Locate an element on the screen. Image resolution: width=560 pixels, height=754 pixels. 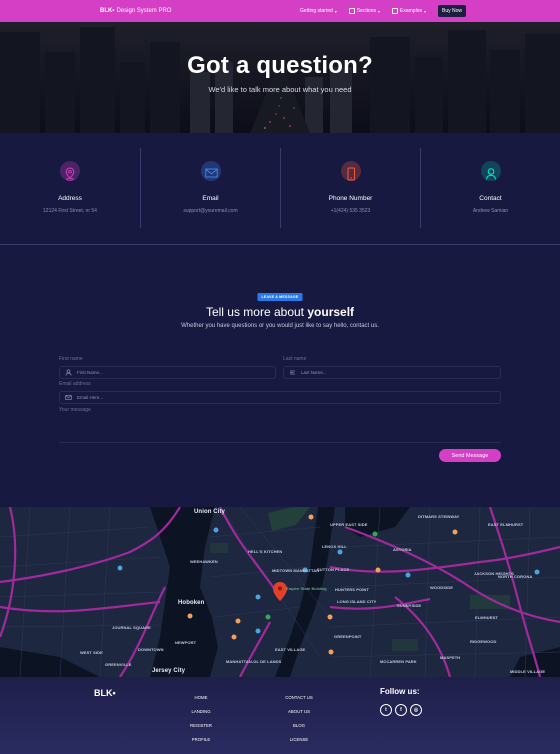
nav-item-sections: Sections ▾ is located at coordinates (364, 11).